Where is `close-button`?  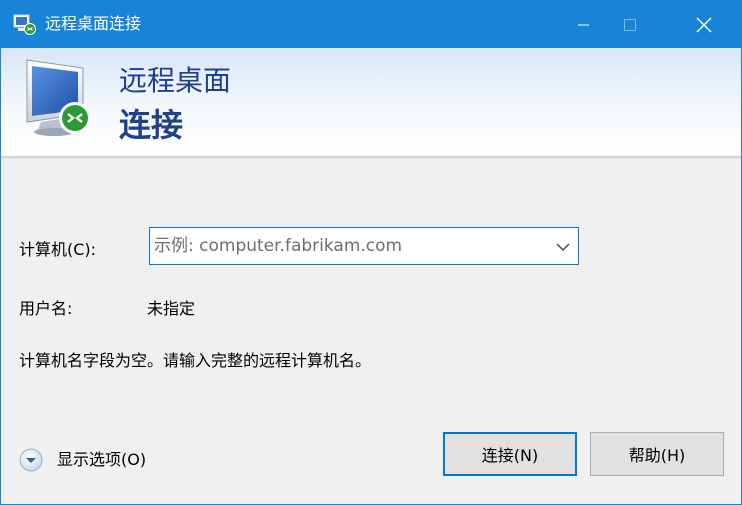
close-button is located at coordinates (704, 24).